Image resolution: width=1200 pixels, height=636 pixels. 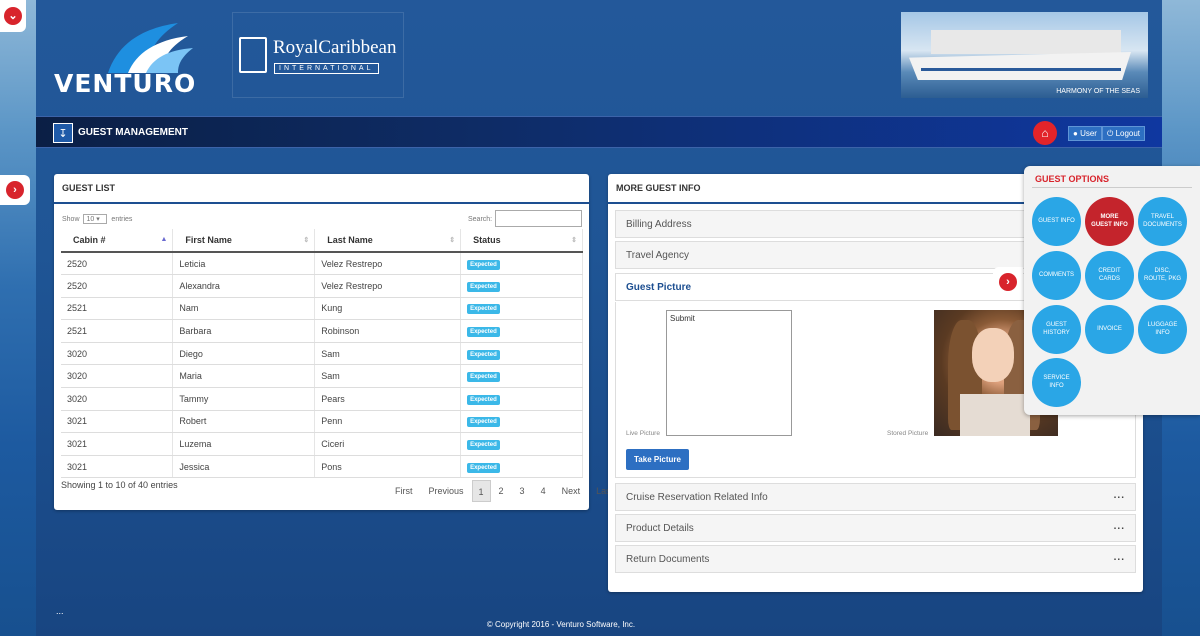 I want to click on table-row: 2521 Barbara Robinson Expected, so click(x=322, y=331).